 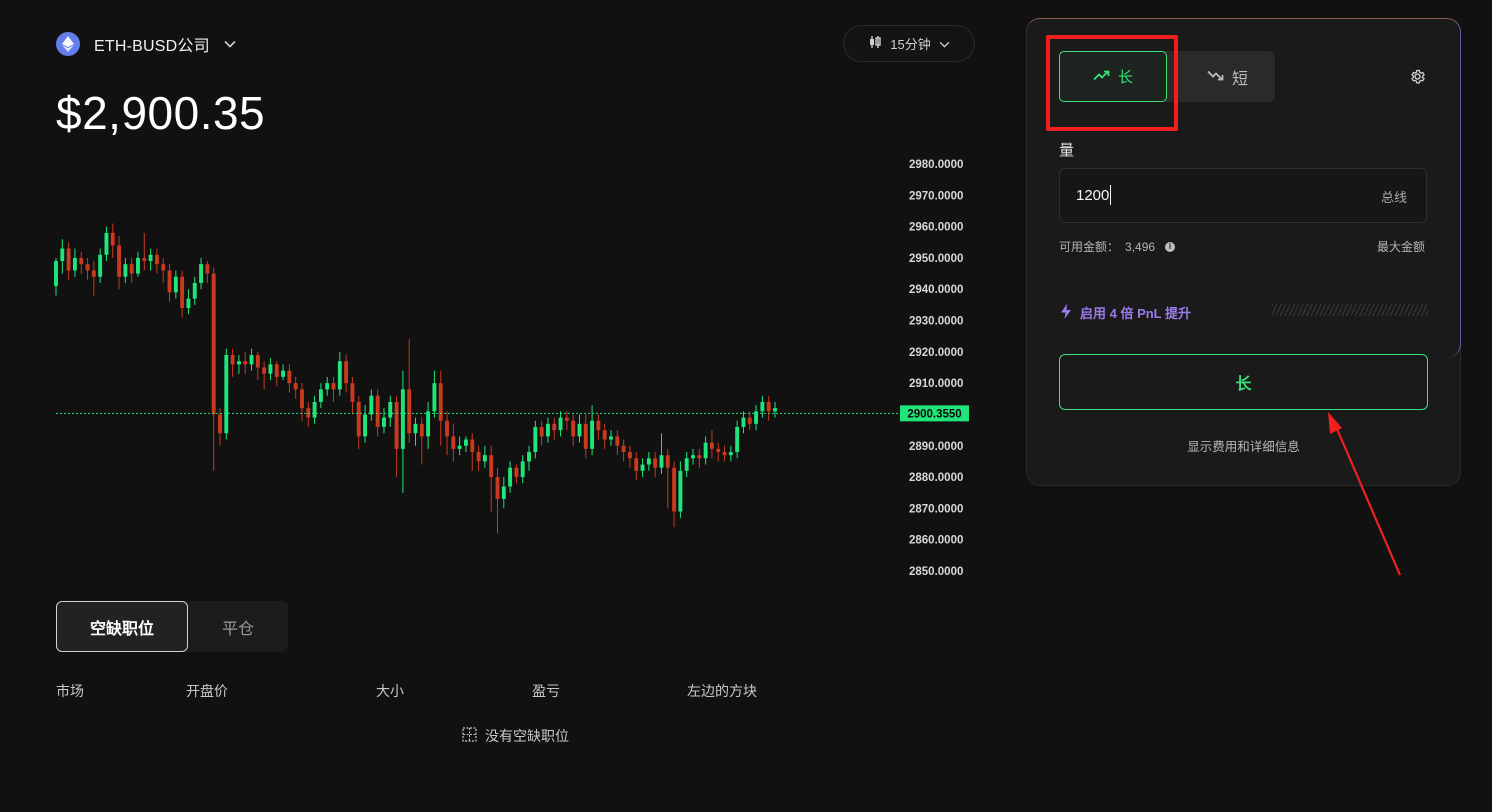 I want to click on info-icon: i, so click(x=1170, y=246).